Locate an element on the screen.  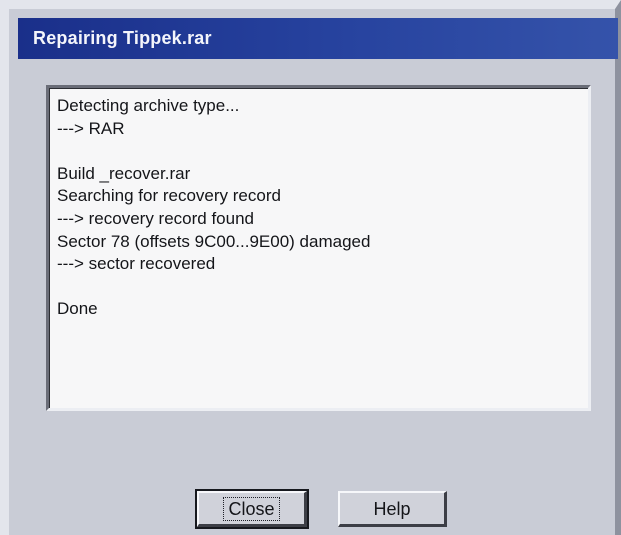
log-line: Build _recover.rar is located at coordinates (124, 173).